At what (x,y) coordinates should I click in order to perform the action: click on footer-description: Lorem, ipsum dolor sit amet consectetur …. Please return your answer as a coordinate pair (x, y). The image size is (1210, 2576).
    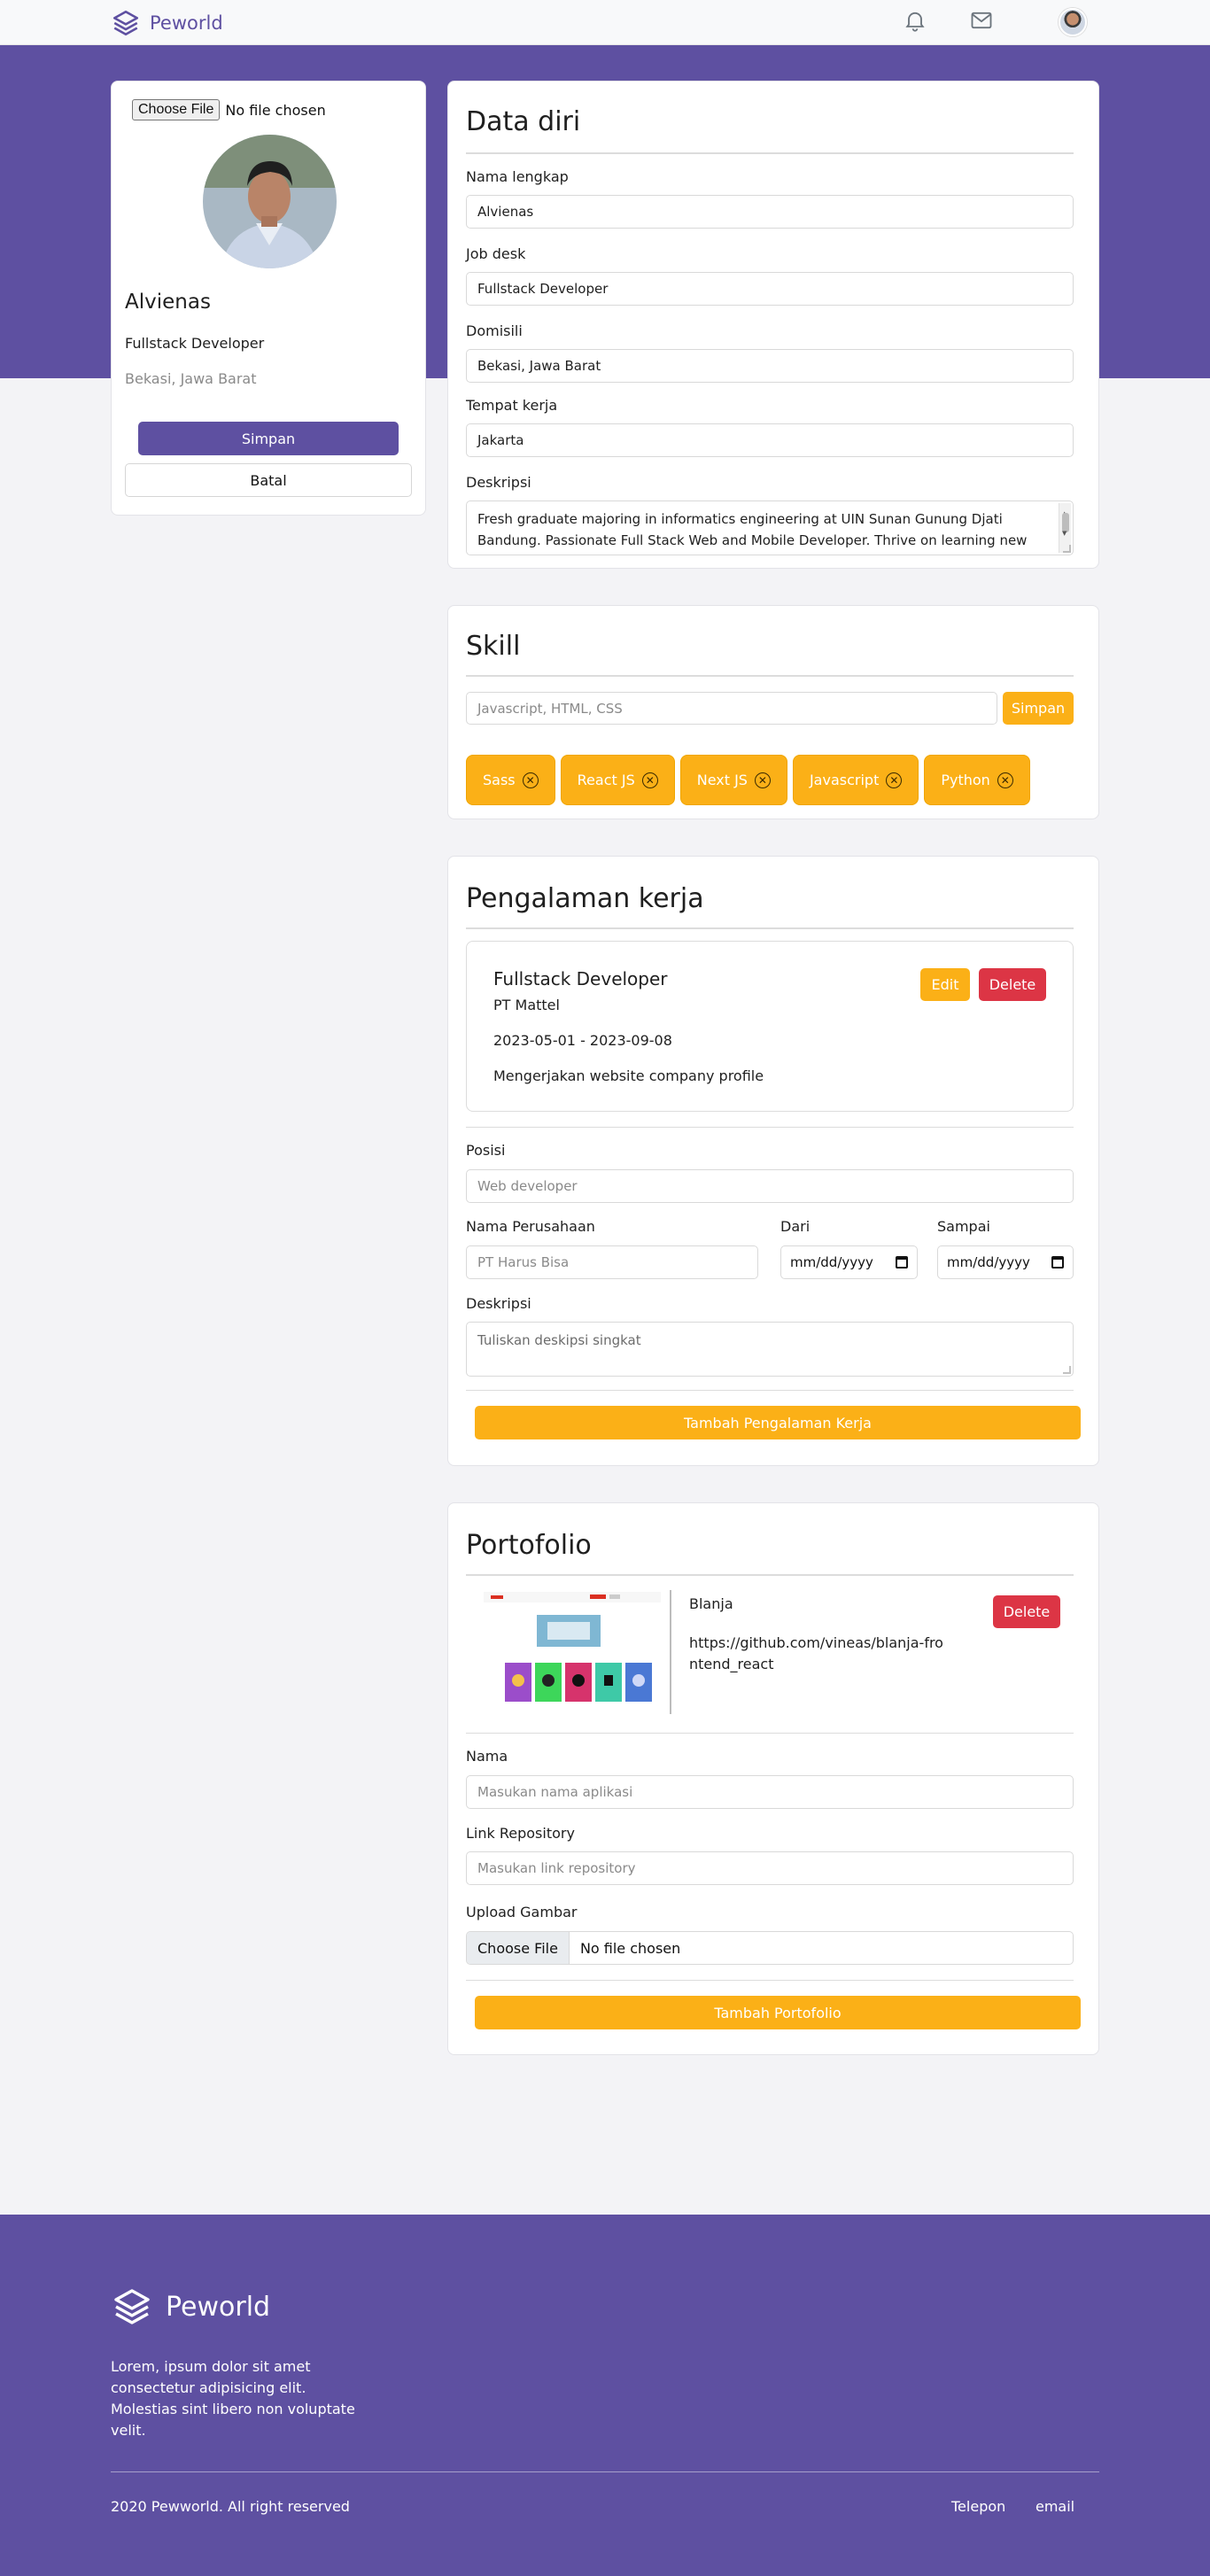
    Looking at the image, I should click on (233, 2398).